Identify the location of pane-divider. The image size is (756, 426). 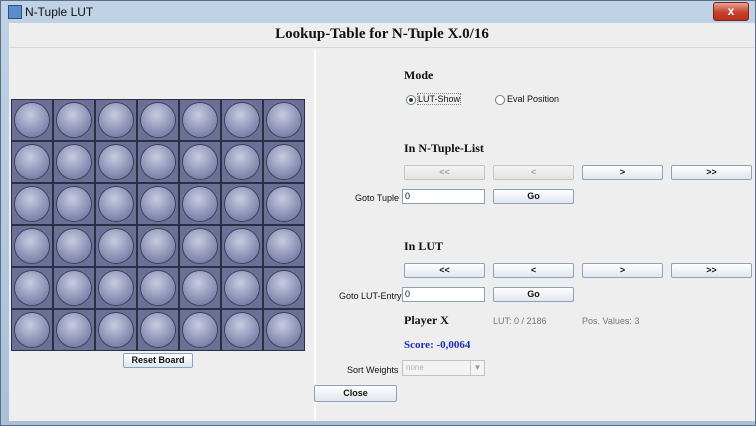
(315, 235).